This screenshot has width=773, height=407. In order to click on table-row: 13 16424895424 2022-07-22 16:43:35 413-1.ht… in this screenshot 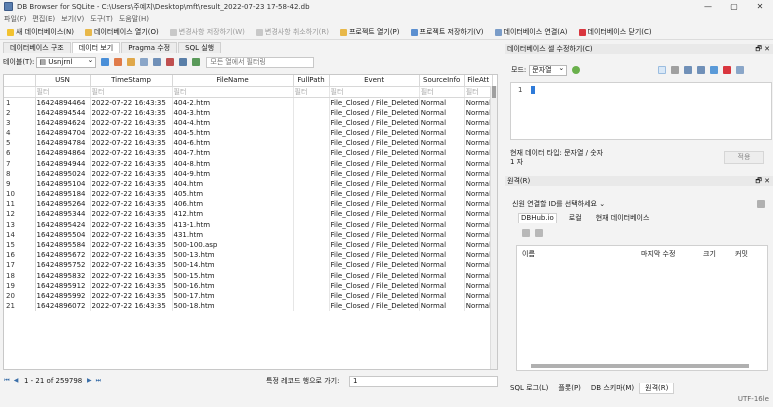, I will do `click(248, 224)`.